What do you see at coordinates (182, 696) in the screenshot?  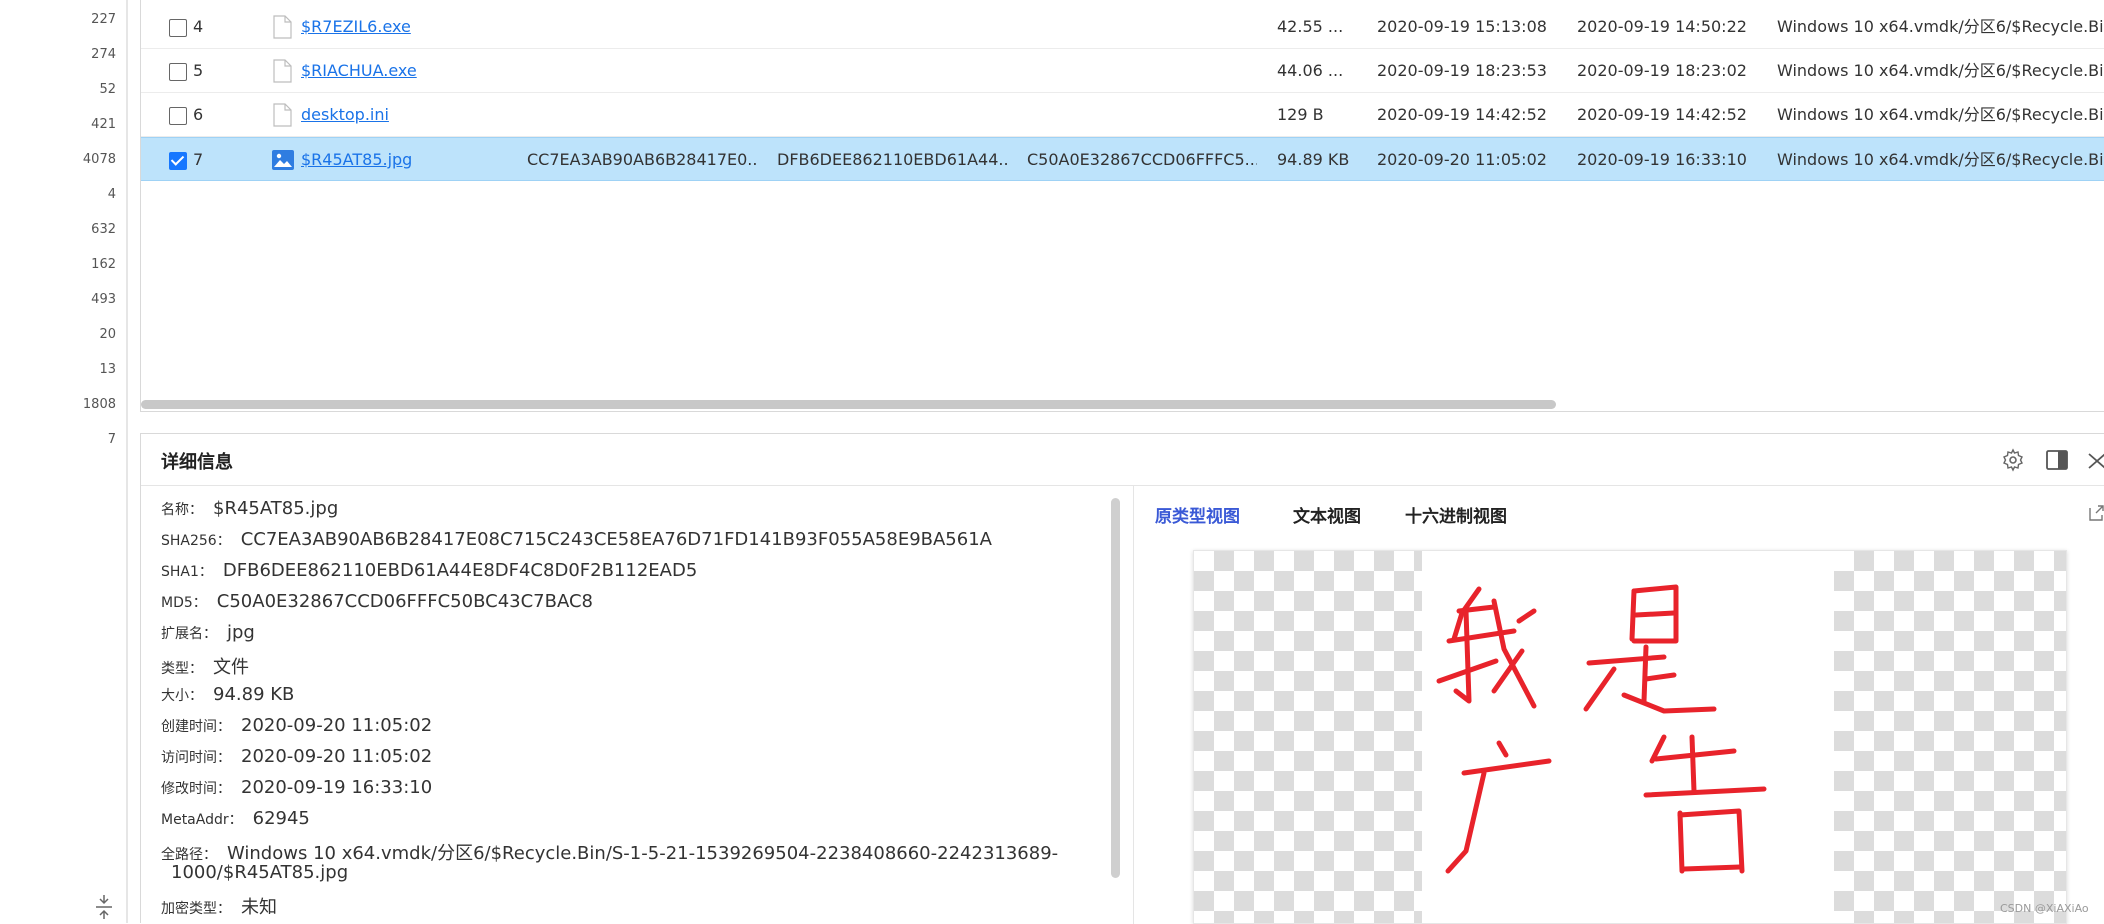 I see `prop-key: 大小：` at bounding box center [182, 696].